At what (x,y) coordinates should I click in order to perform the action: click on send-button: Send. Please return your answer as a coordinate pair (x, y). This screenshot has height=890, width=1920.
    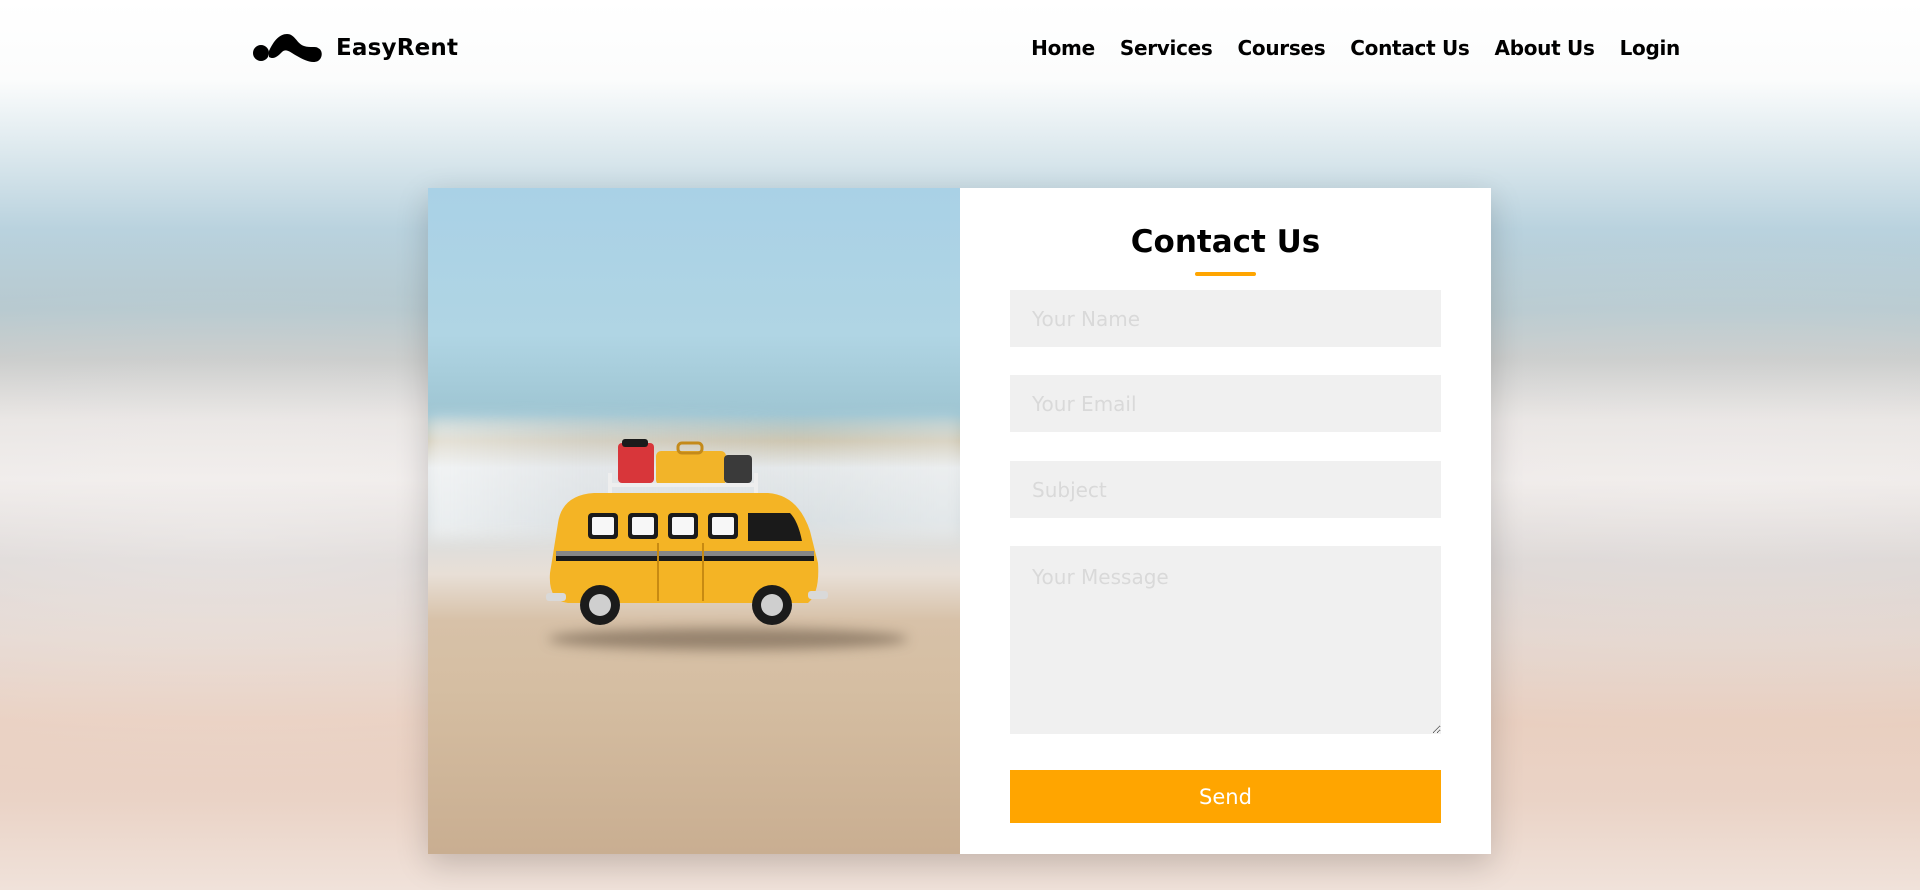
    Looking at the image, I should click on (1225, 796).